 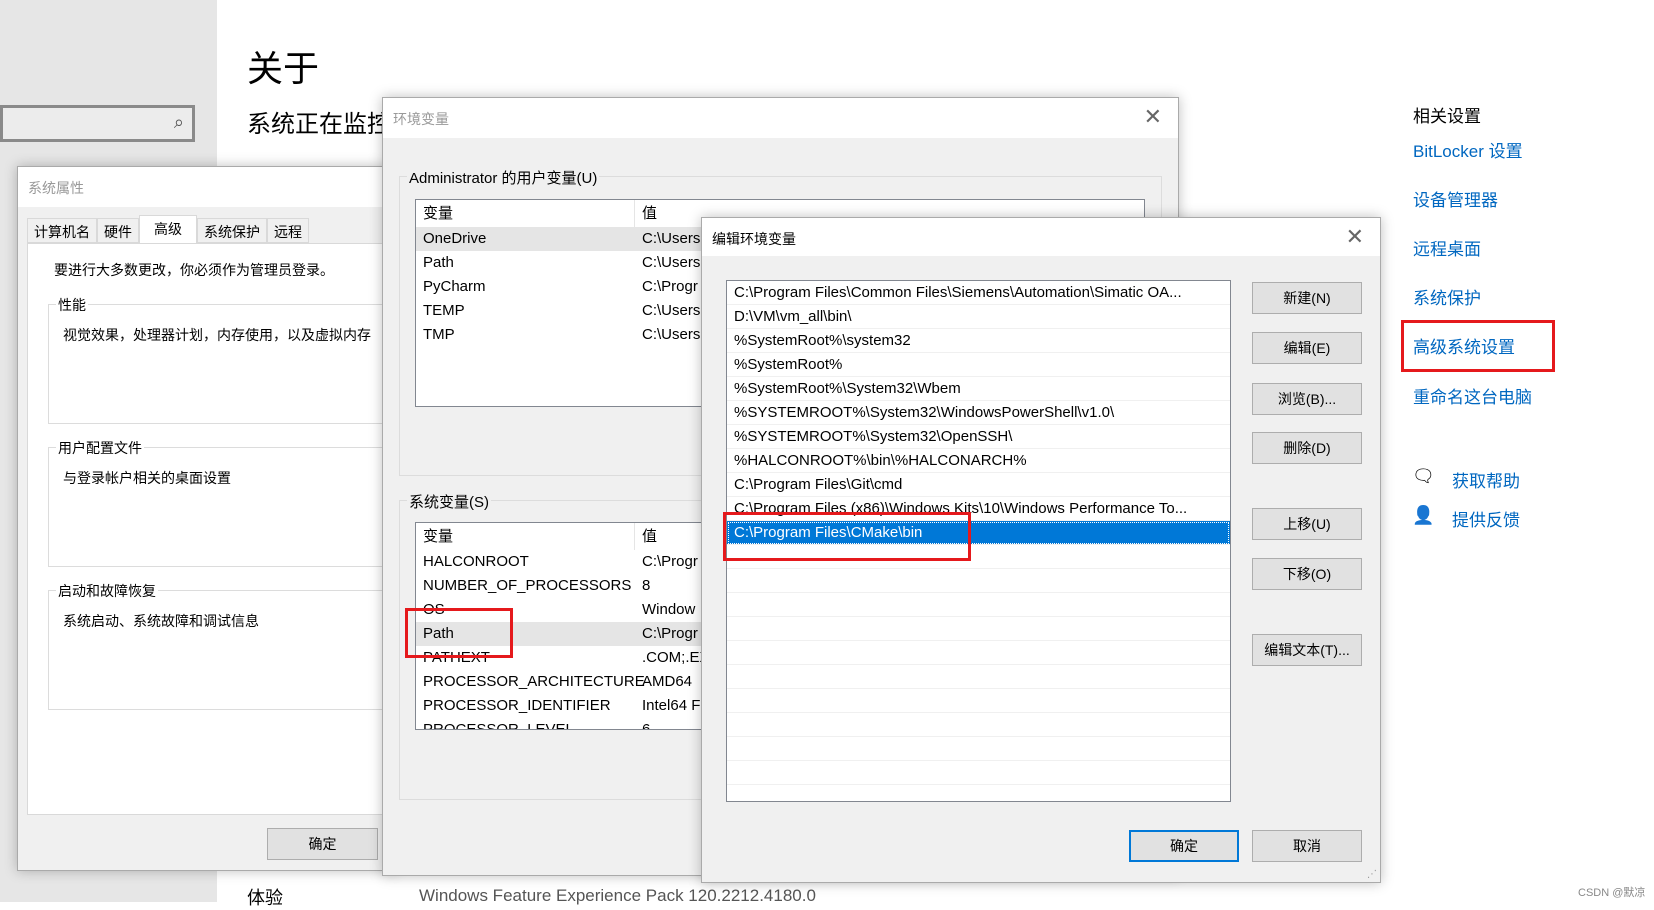 I want to click on tab-strip: 计算机名 硬件 高级 系统保护 远程, so click(x=168, y=229).